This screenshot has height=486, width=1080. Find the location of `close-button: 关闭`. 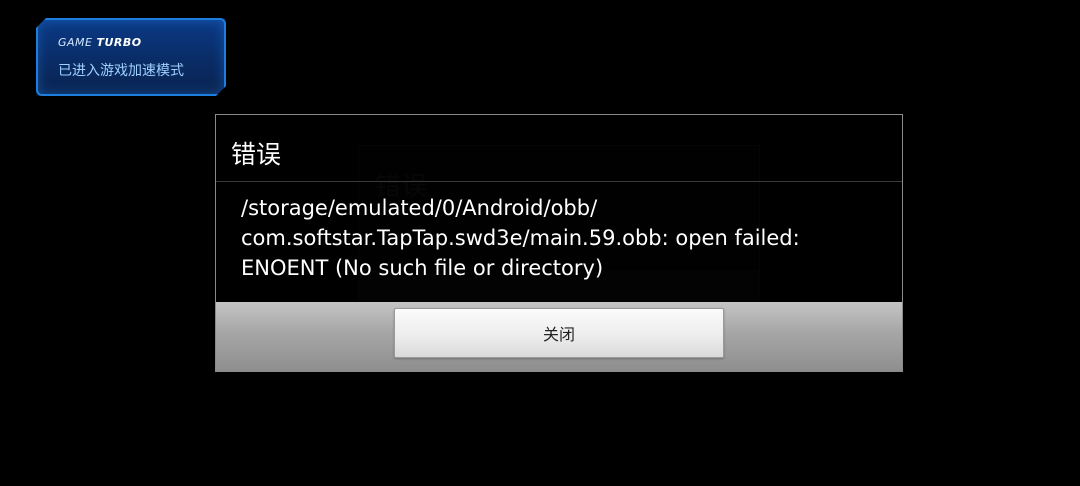

close-button: 关闭 is located at coordinates (559, 333).